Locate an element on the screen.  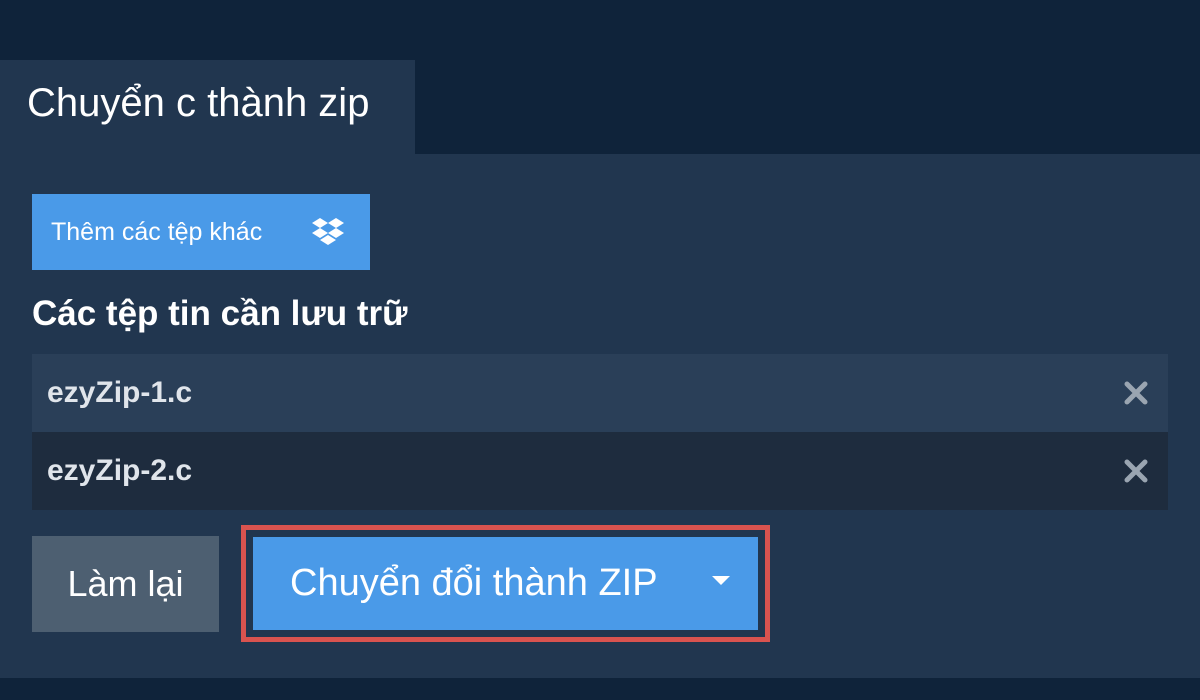
add-more-files-button: Thêm các tệp khác is located at coordinates (201, 232).